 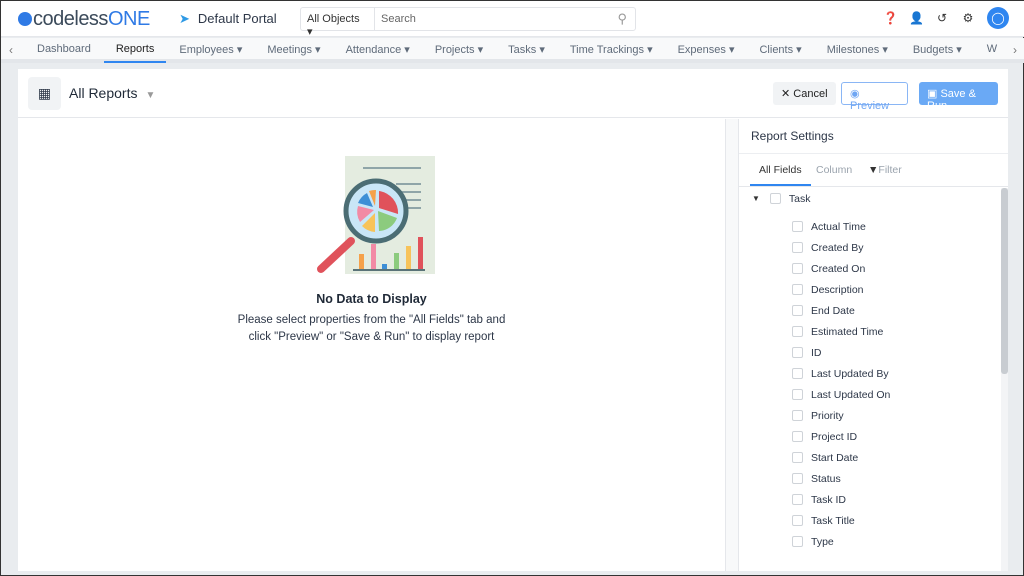 What do you see at coordinates (228, 19) in the screenshot?
I see `portal-selector: ➤ Default Portal` at bounding box center [228, 19].